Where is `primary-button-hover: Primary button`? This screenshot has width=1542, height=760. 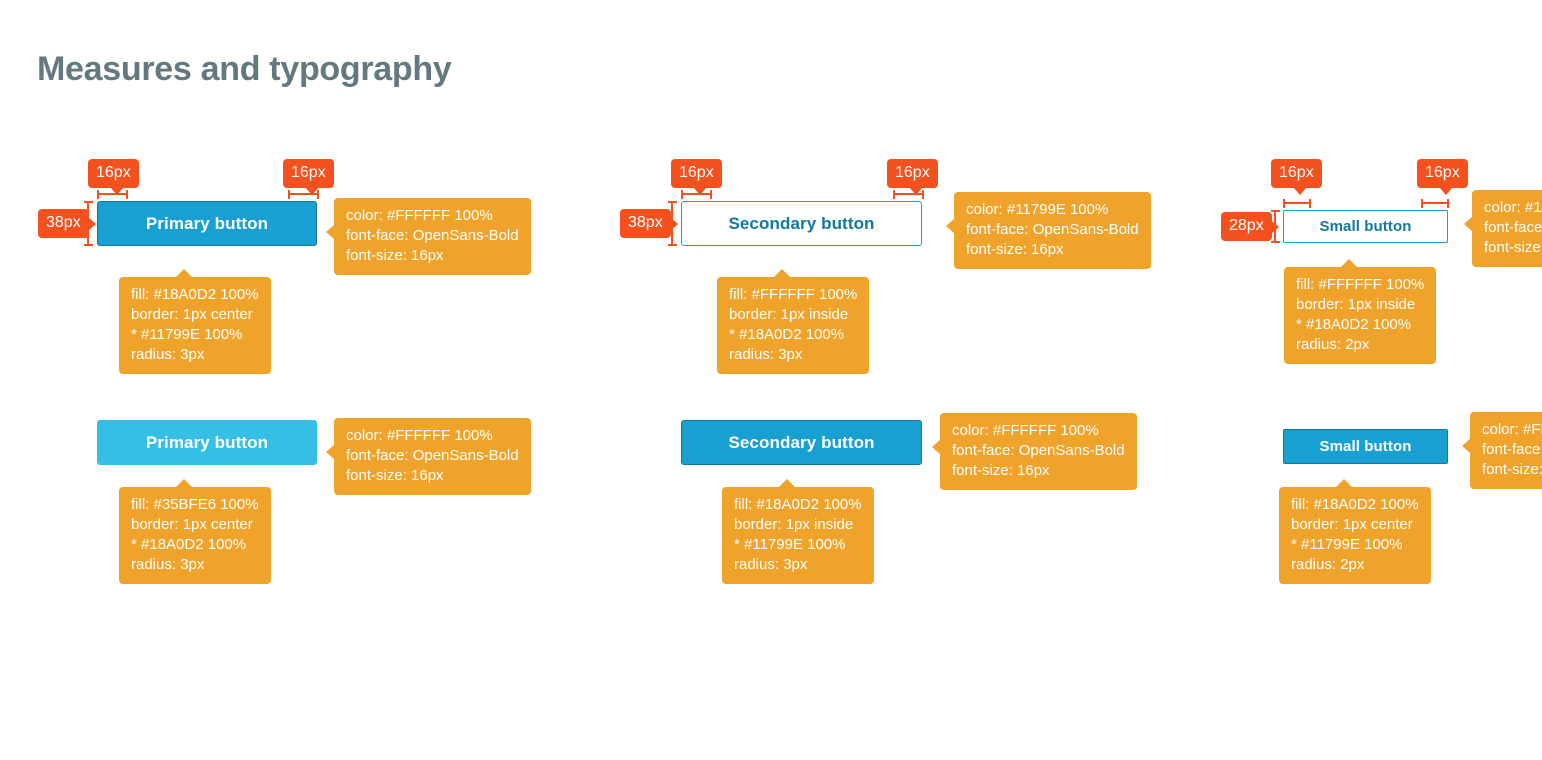
primary-button-hover: Primary button is located at coordinates (207, 442).